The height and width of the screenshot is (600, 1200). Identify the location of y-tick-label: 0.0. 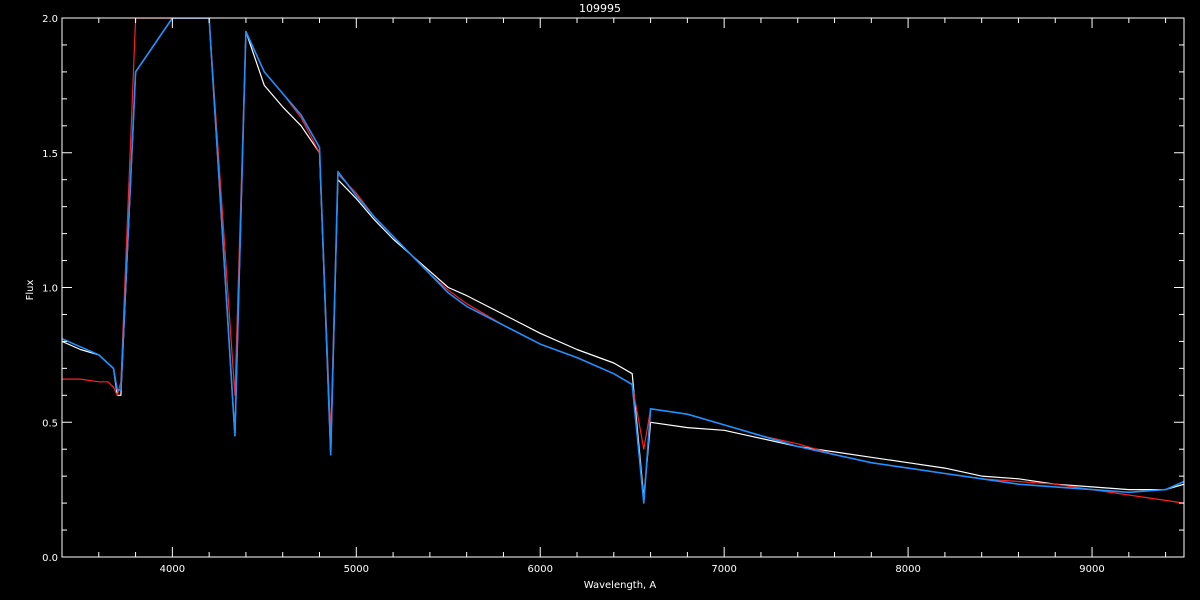
(50, 558).